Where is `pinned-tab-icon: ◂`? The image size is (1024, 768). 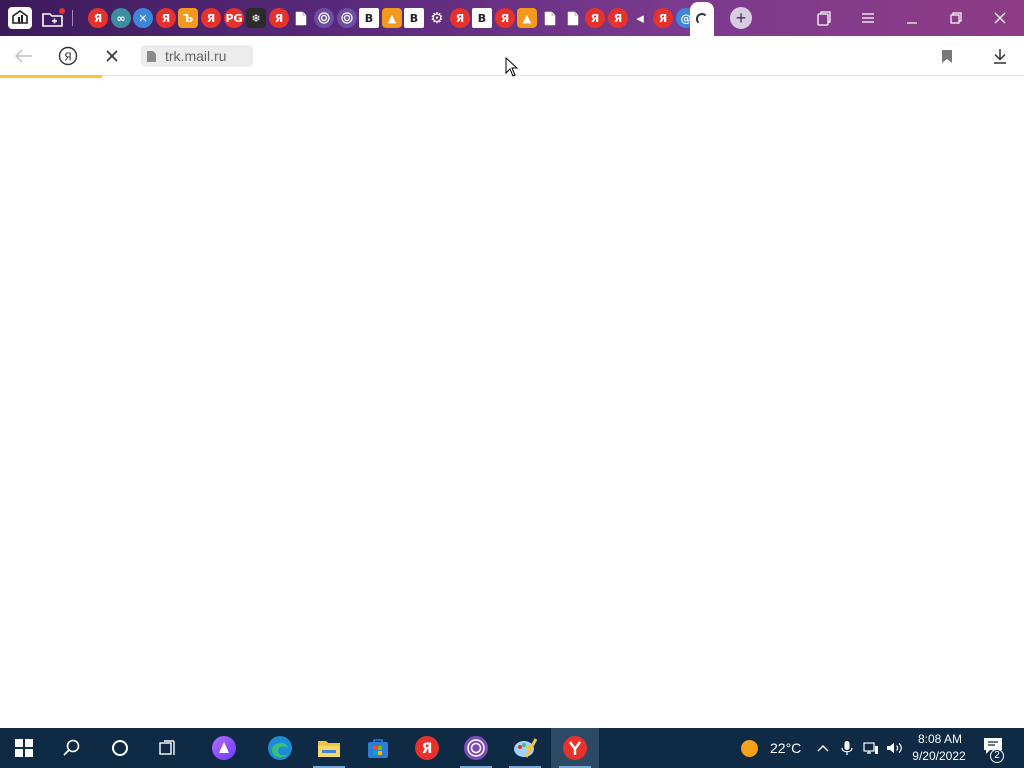 pinned-tab-icon: ◂ is located at coordinates (640, 18).